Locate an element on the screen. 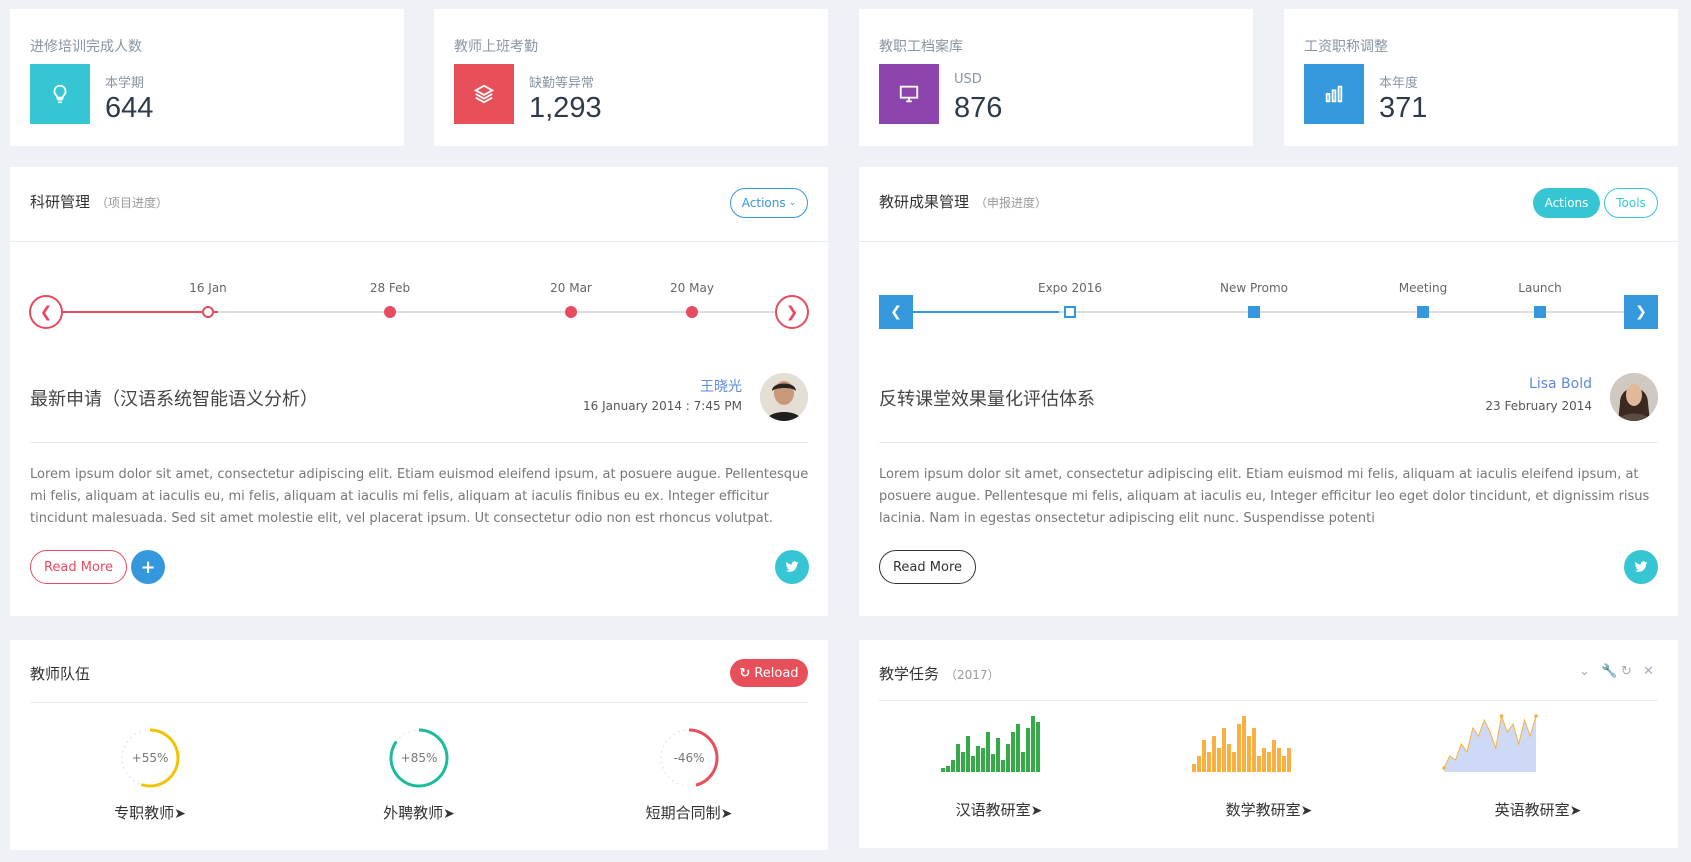 This screenshot has width=1691, height=862. avatar is located at coordinates (1634, 397).